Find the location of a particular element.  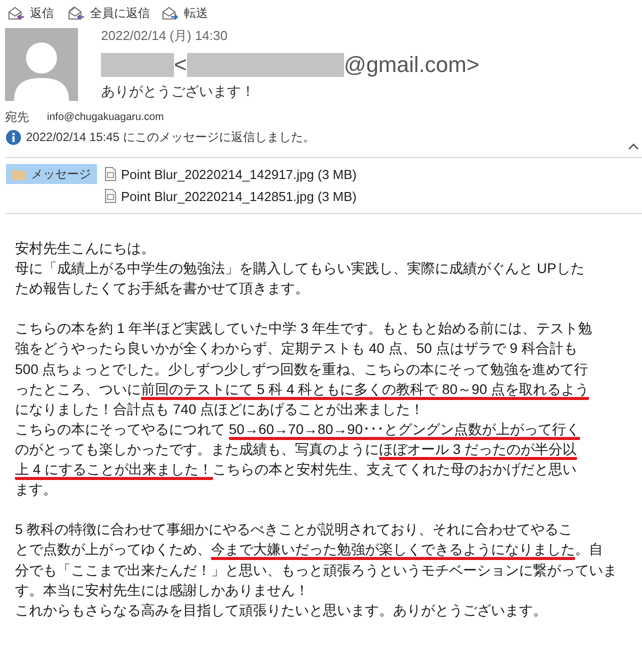

reply-all-icon is located at coordinates (75, 13).